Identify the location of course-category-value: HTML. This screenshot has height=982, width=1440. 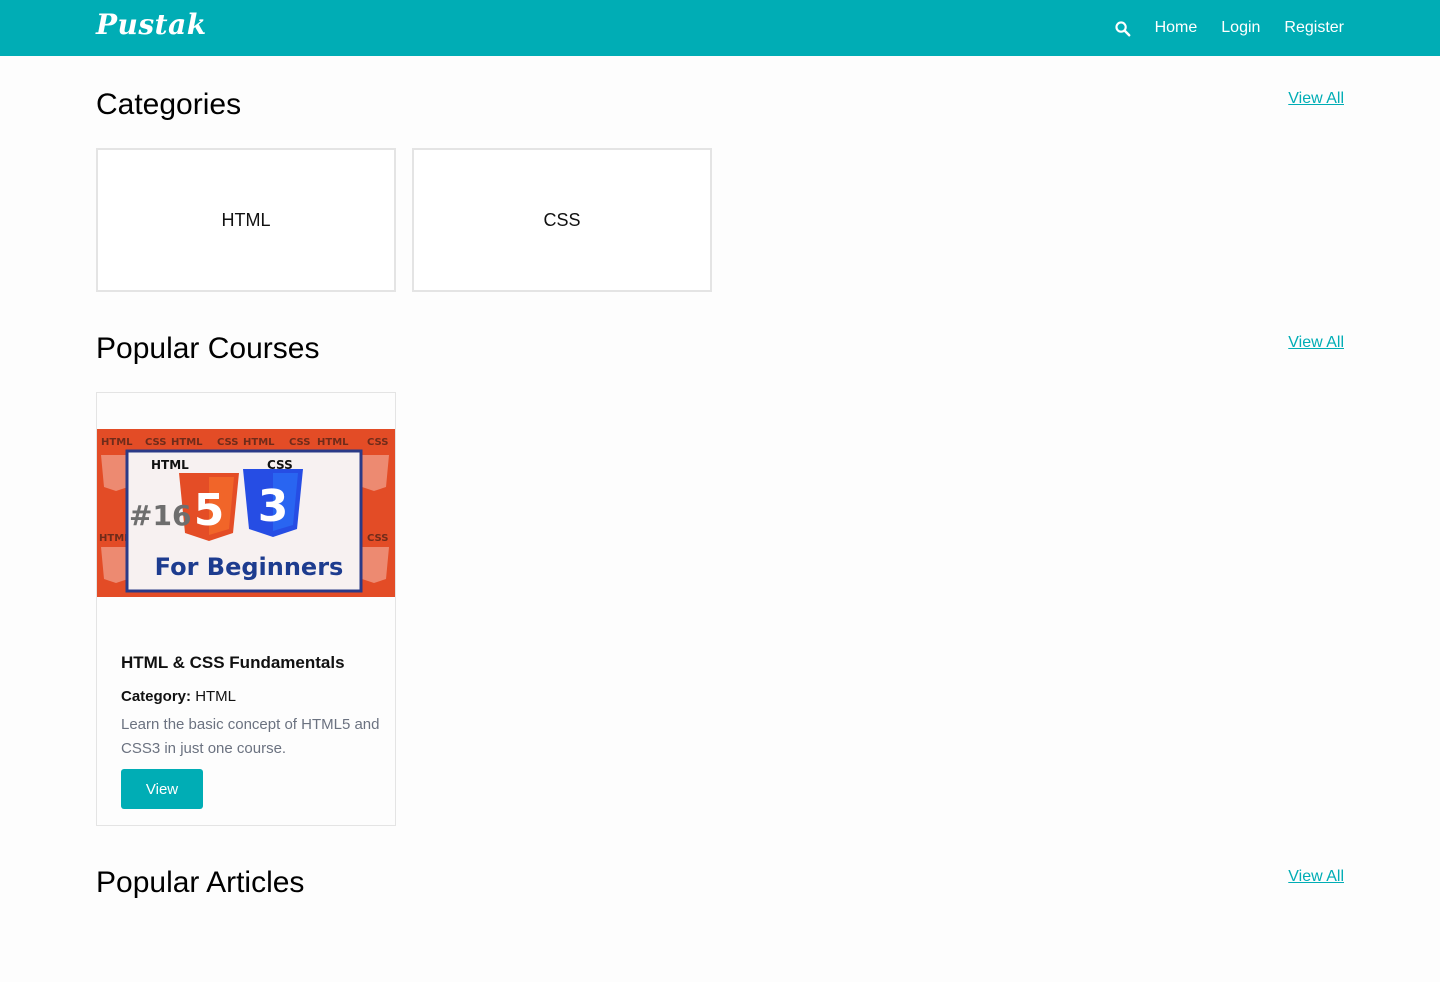
(216, 696).